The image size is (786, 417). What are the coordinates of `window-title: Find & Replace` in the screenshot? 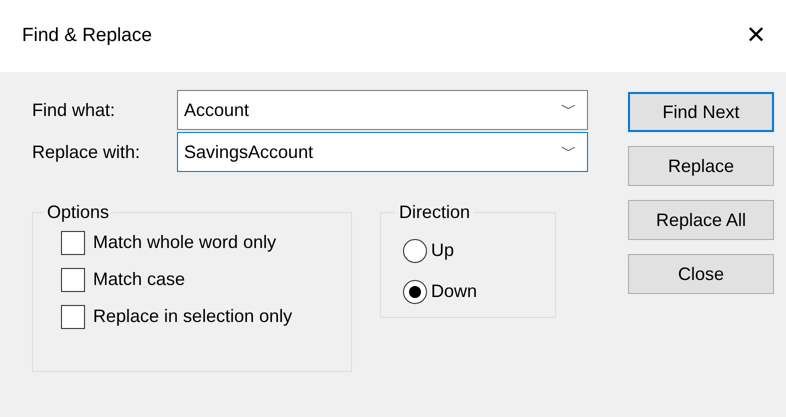 It's located at (87, 36).